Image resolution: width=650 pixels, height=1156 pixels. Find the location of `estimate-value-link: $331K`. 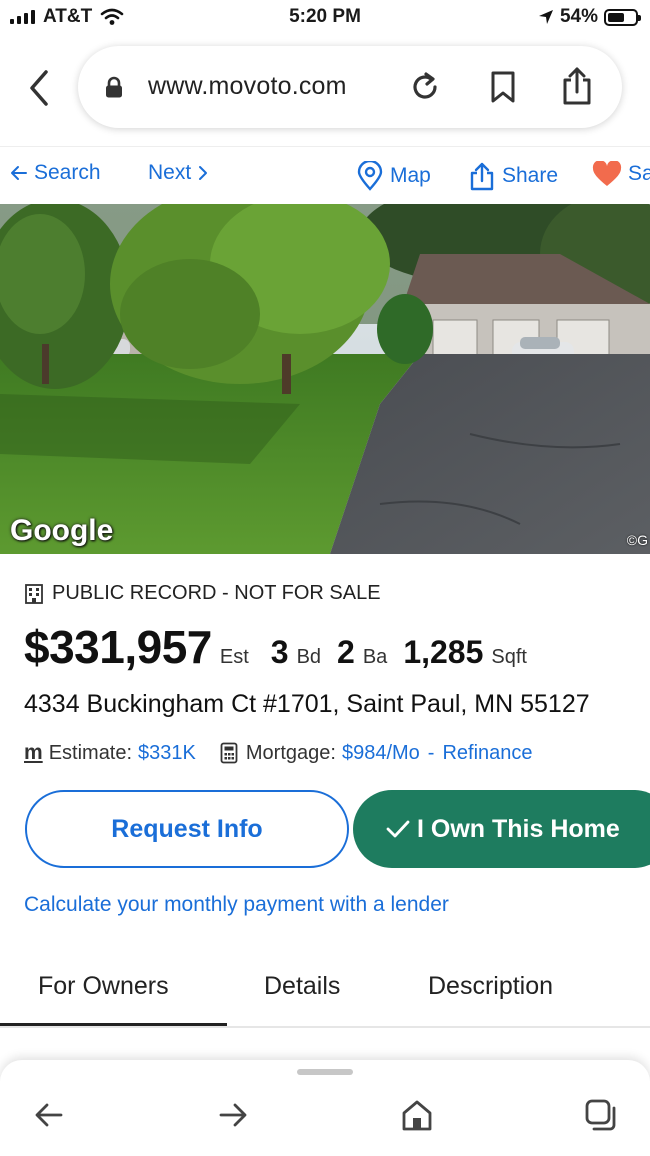

estimate-value-link: $331K is located at coordinates (167, 753).